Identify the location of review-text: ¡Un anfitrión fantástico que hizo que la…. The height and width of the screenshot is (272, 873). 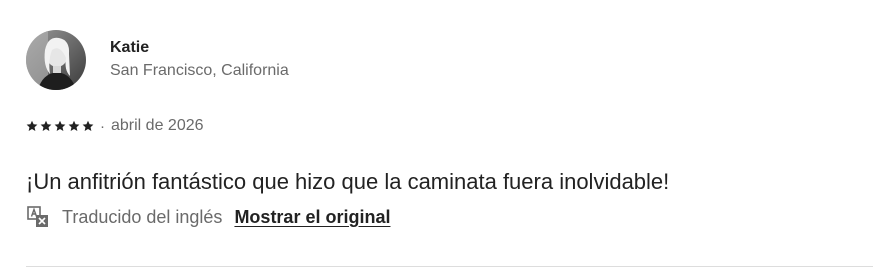
(348, 181).